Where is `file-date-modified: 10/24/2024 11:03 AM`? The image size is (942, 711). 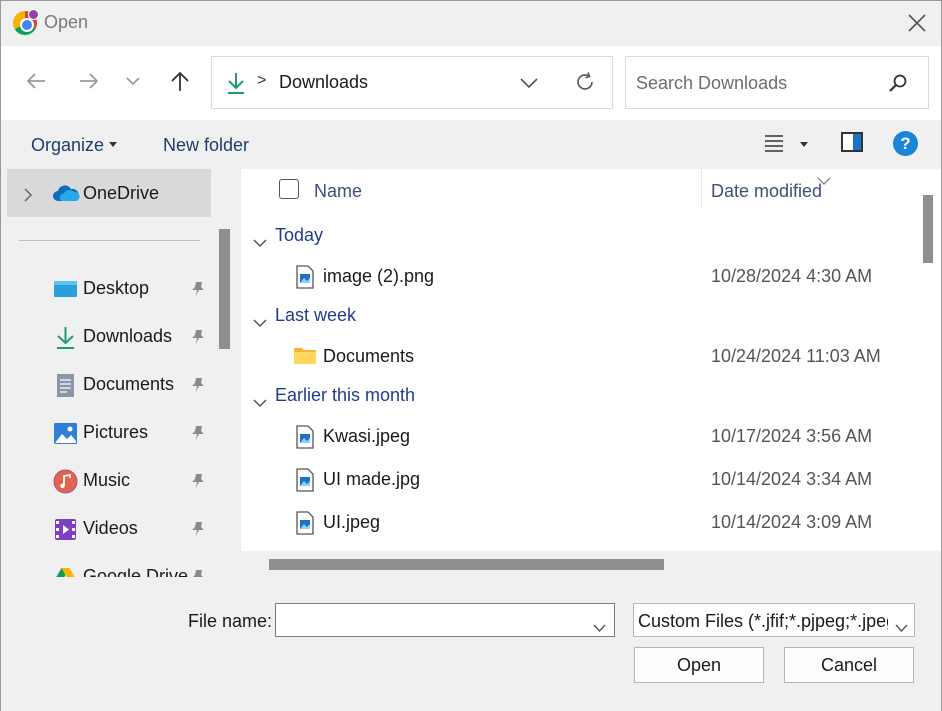
file-date-modified: 10/24/2024 11:03 AM is located at coordinates (796, 356).